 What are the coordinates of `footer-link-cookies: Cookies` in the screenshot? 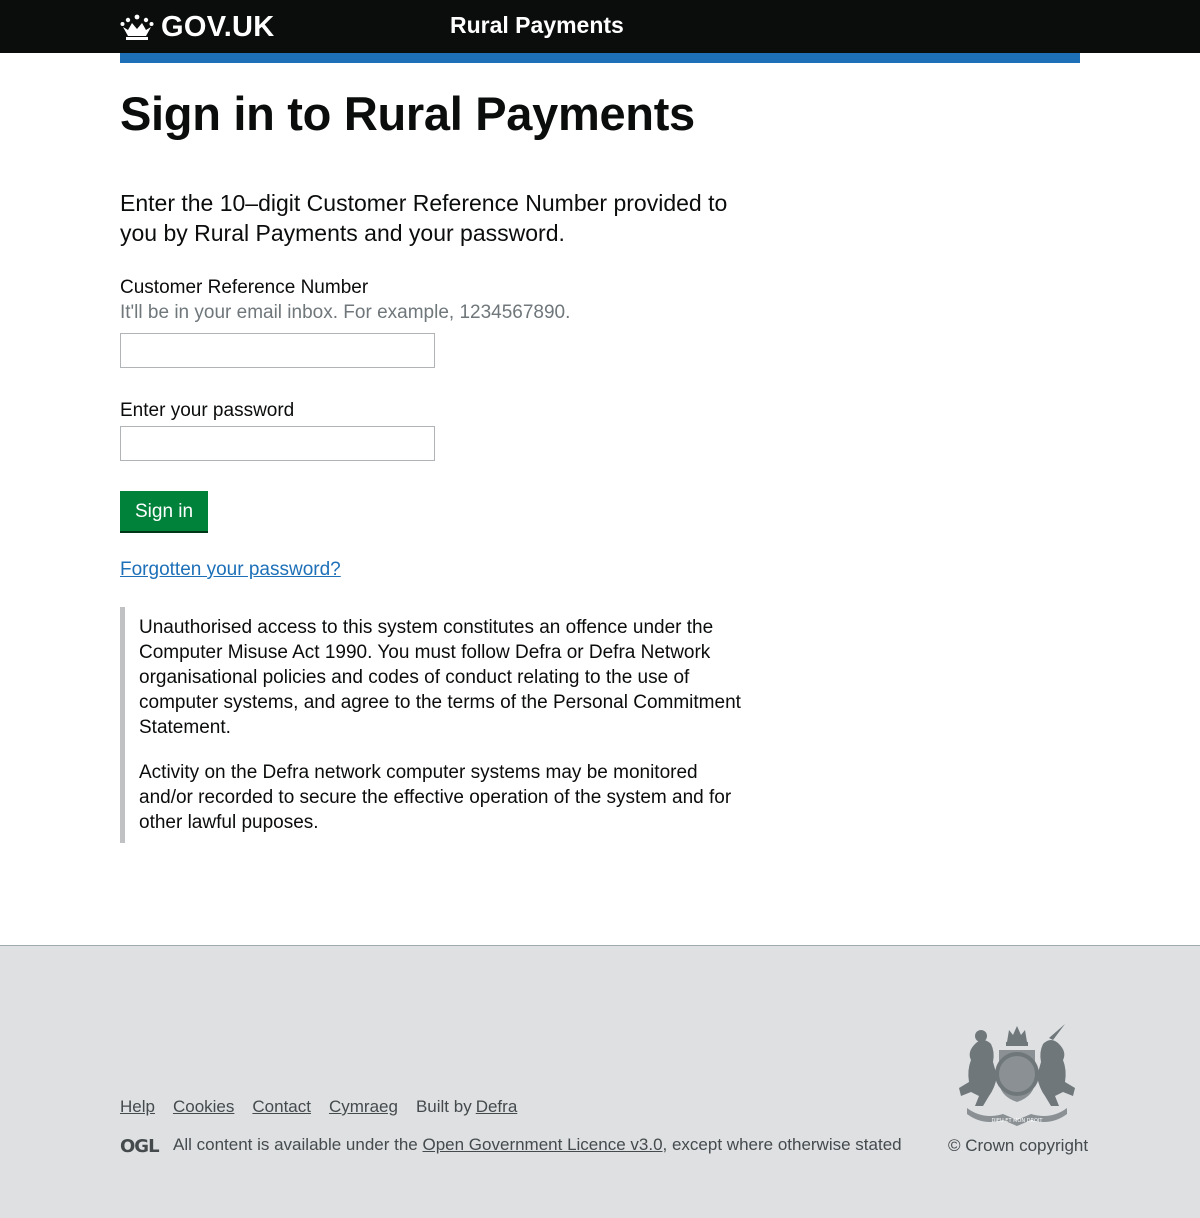 It's located at (203, 1107).